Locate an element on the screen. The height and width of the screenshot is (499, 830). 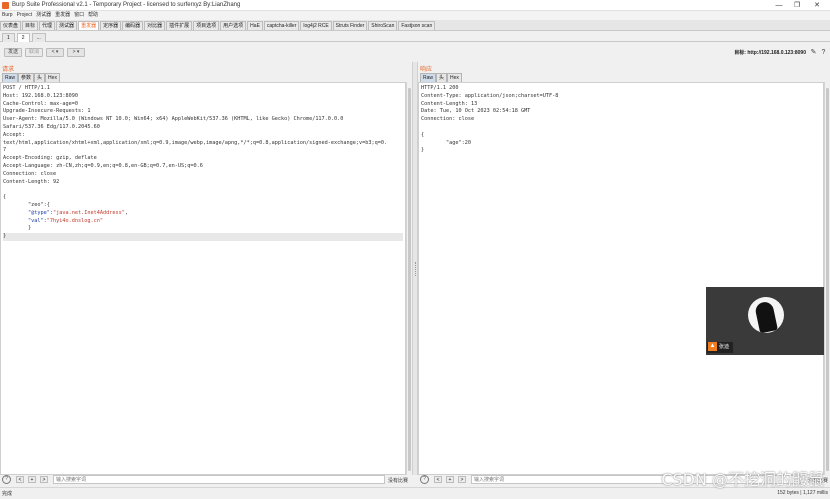
response-line: { is located at coordinates (423, 134).